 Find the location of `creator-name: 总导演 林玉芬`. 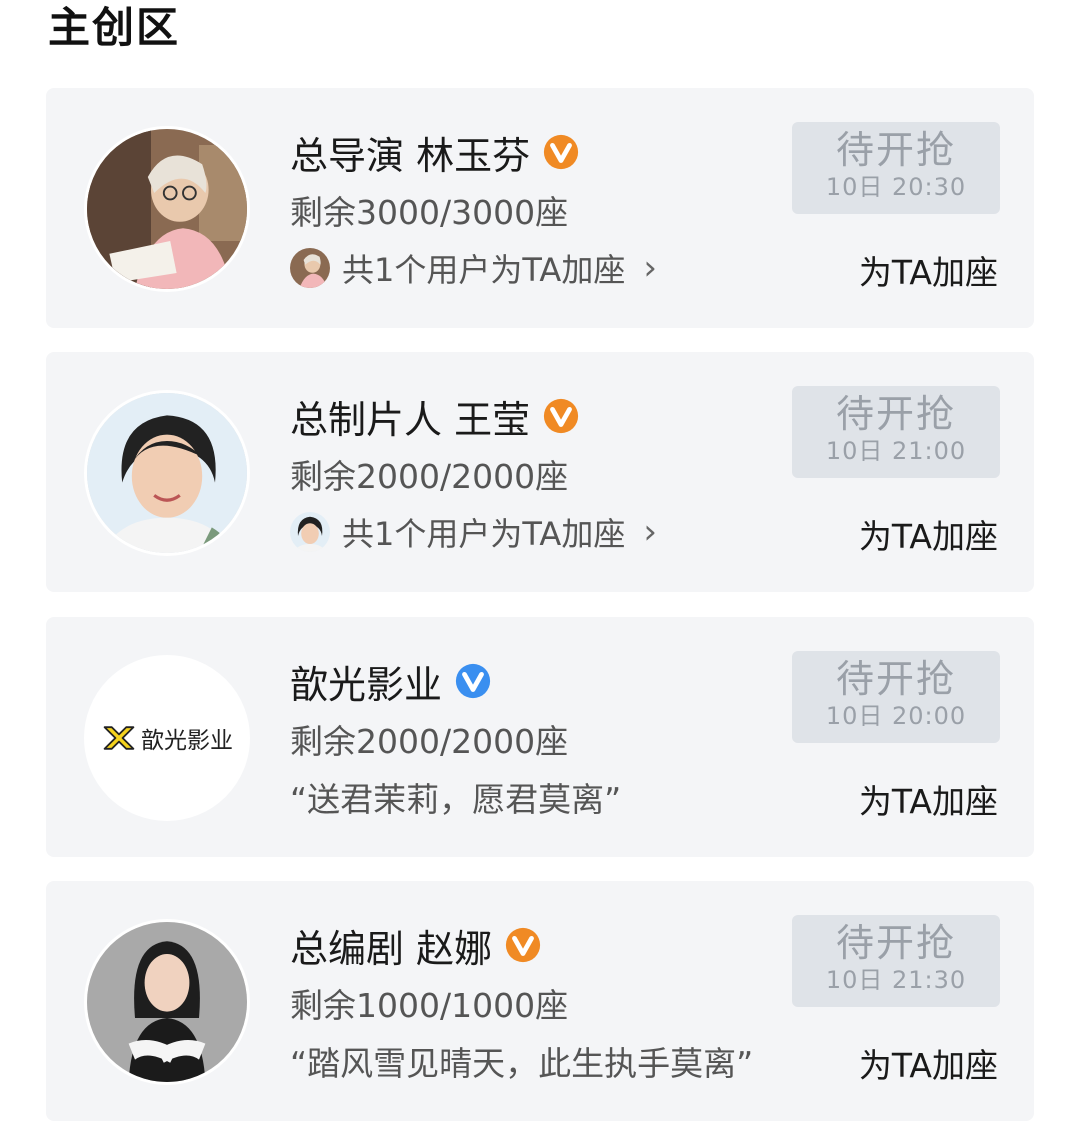

creator-name: 总导演 林玉芬 is located at coordinates (410, 155).